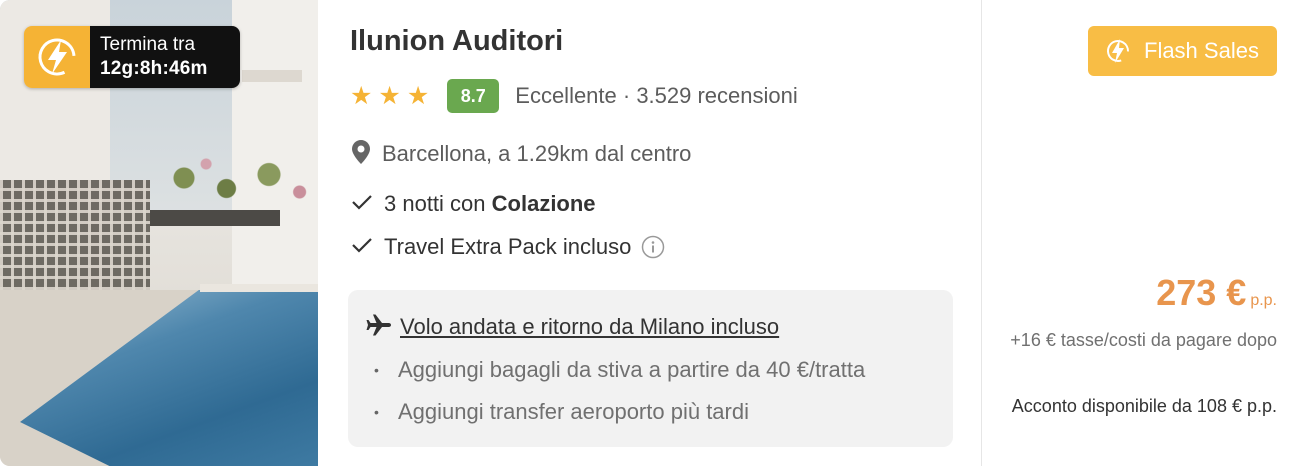 Image resolution: width=1298 pixels, height=466 pixels. What do you see at coordinates (438, 203) in the screenshot?
I see `nights-text: 3 notti con` at bounding box center [438, 203].